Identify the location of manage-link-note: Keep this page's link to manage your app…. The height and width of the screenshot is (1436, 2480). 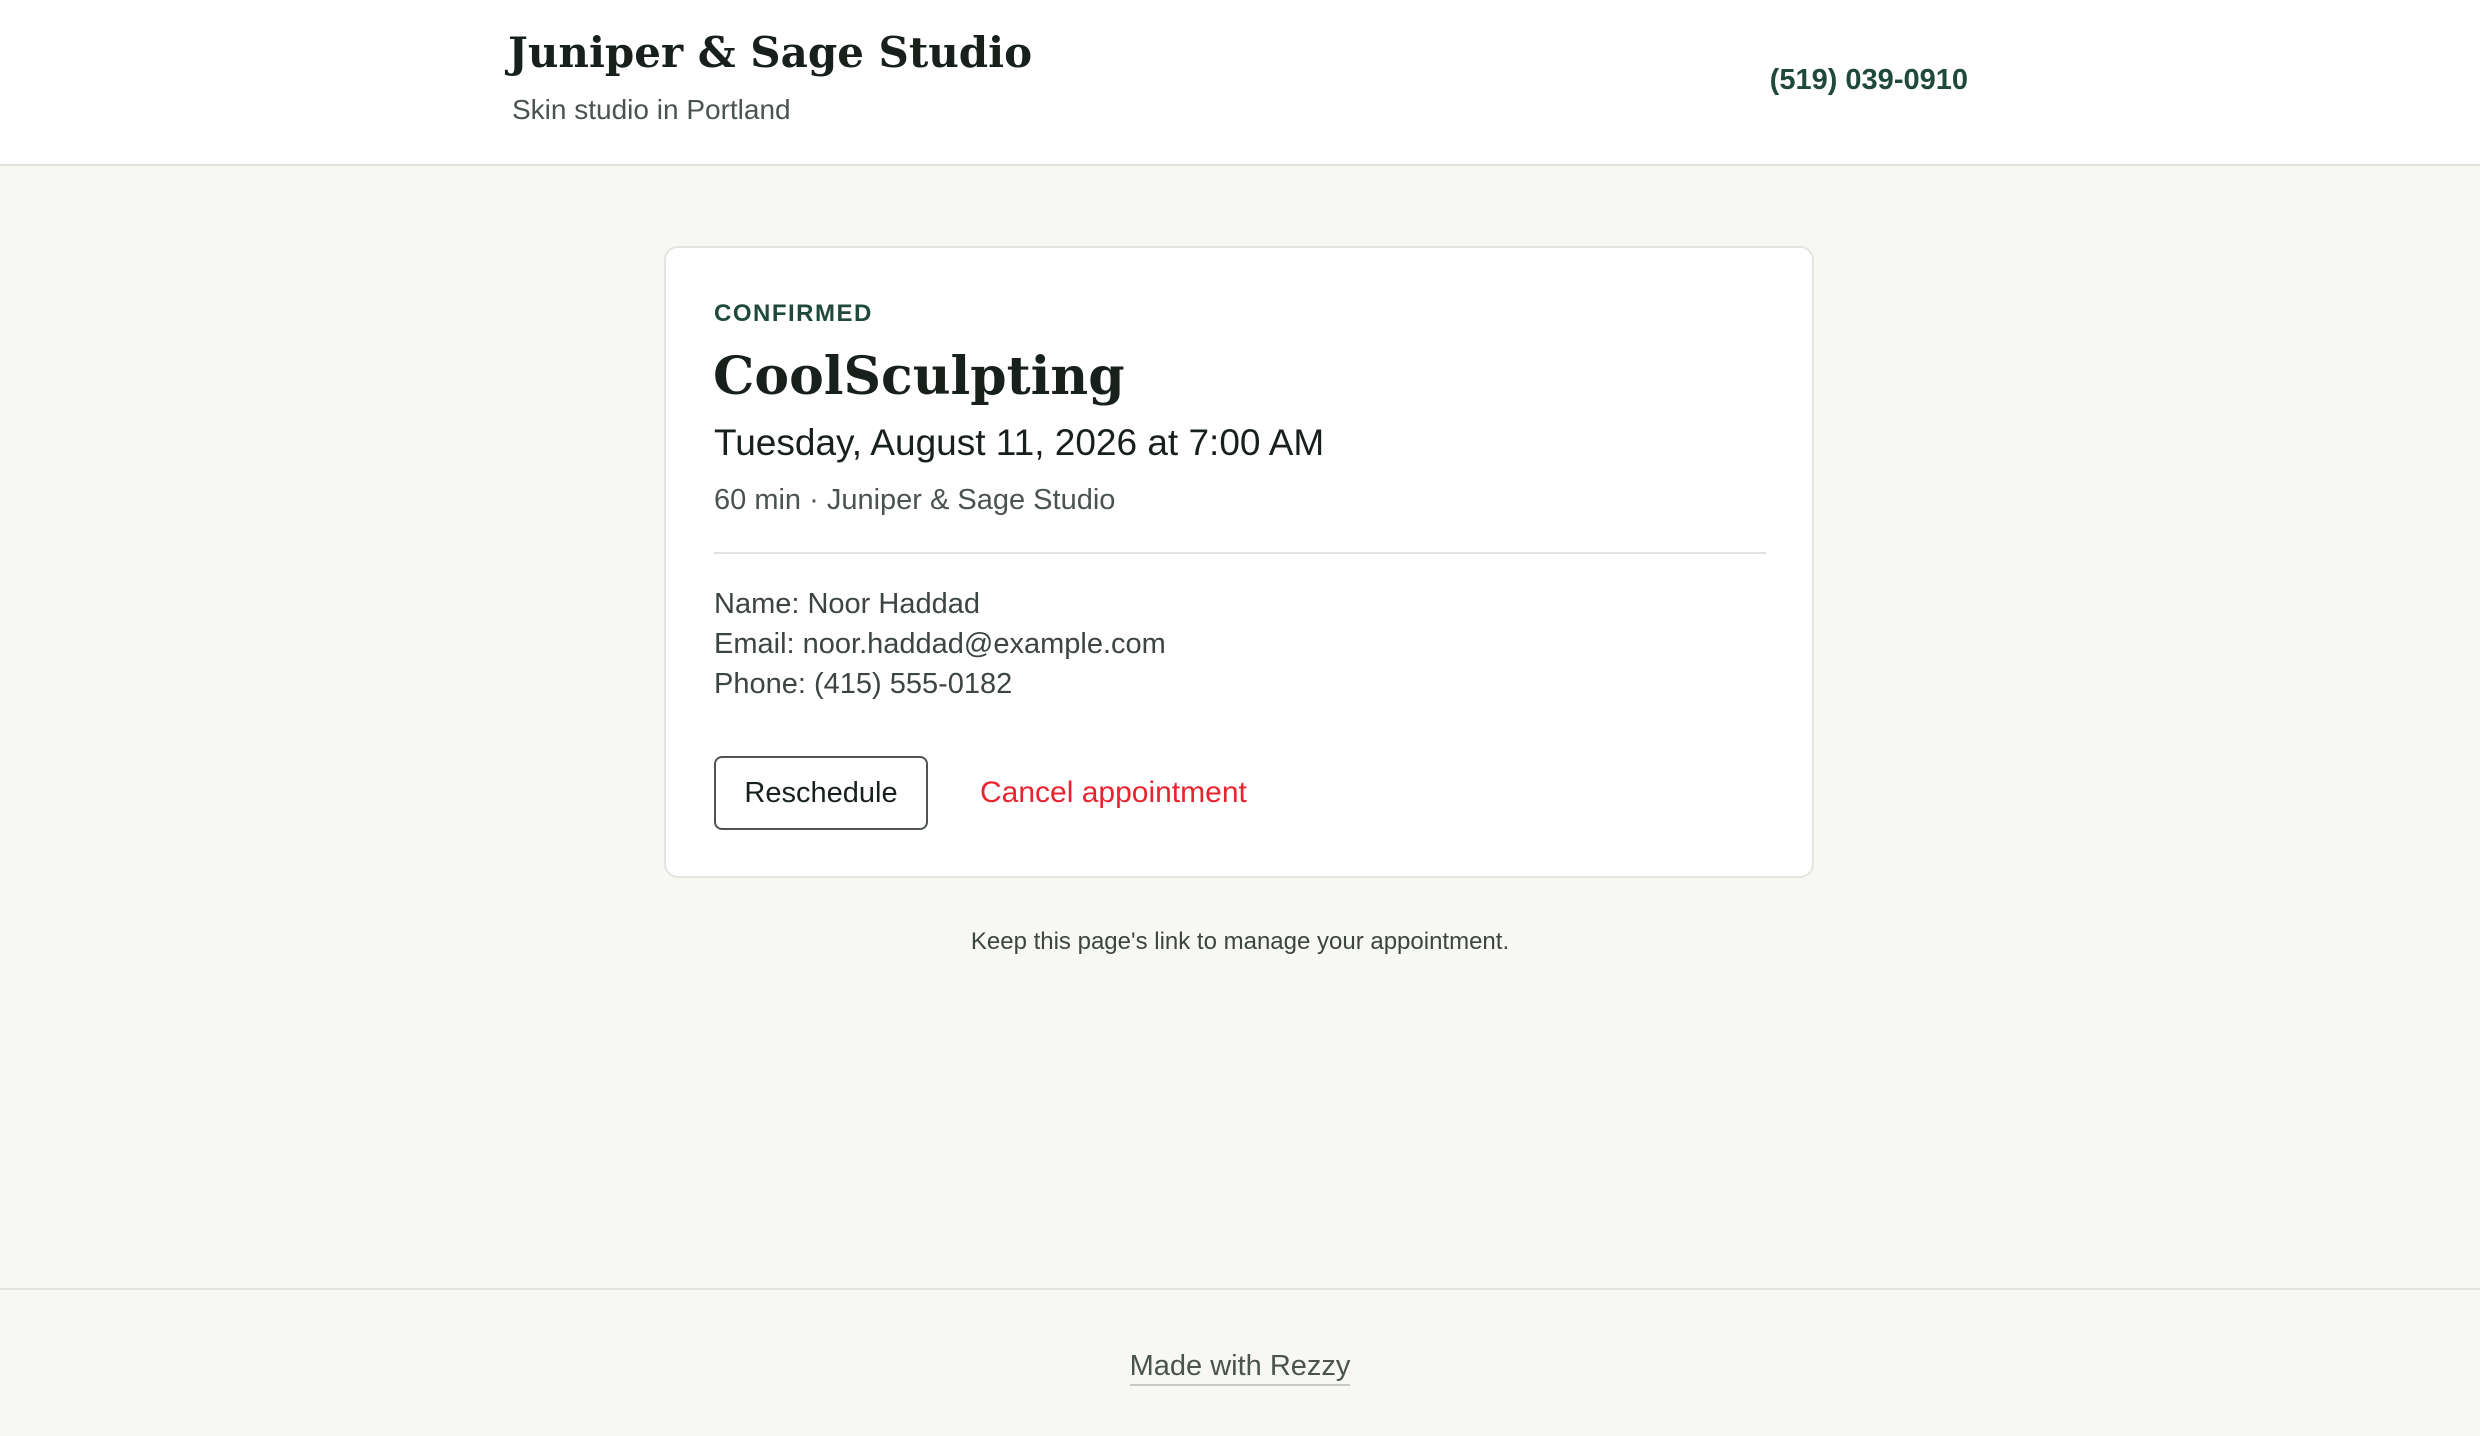
(1240, 941).